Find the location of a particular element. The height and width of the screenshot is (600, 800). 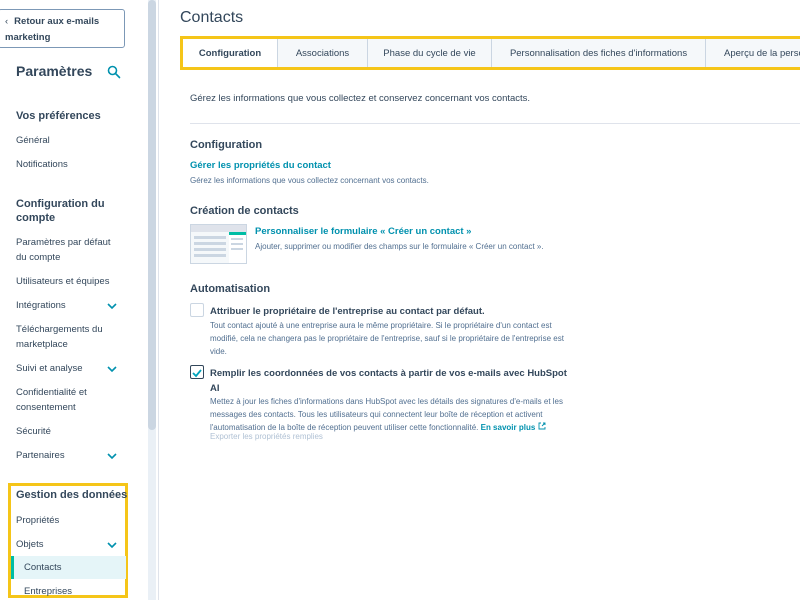

tab-associations: Associations is located at coordinates (323, 53).